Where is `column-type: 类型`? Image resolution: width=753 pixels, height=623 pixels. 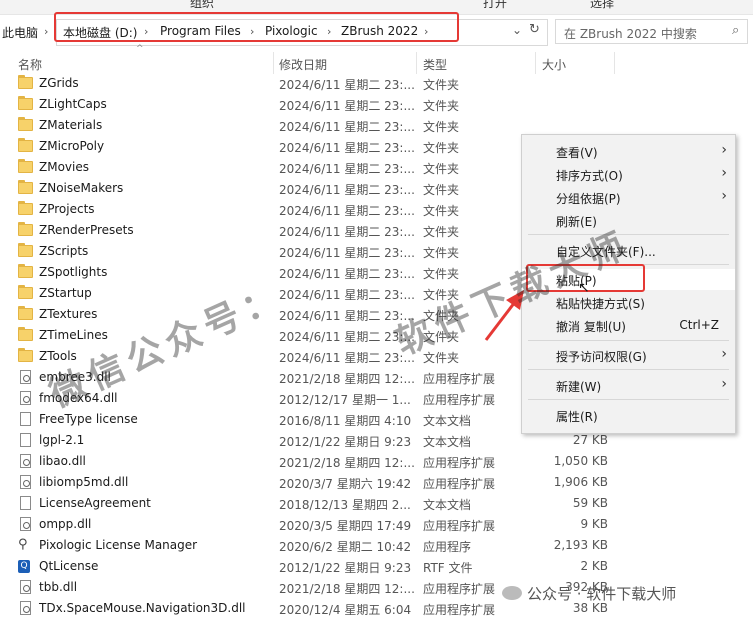 column-type: 类型 is located at coordinates (435, 64).